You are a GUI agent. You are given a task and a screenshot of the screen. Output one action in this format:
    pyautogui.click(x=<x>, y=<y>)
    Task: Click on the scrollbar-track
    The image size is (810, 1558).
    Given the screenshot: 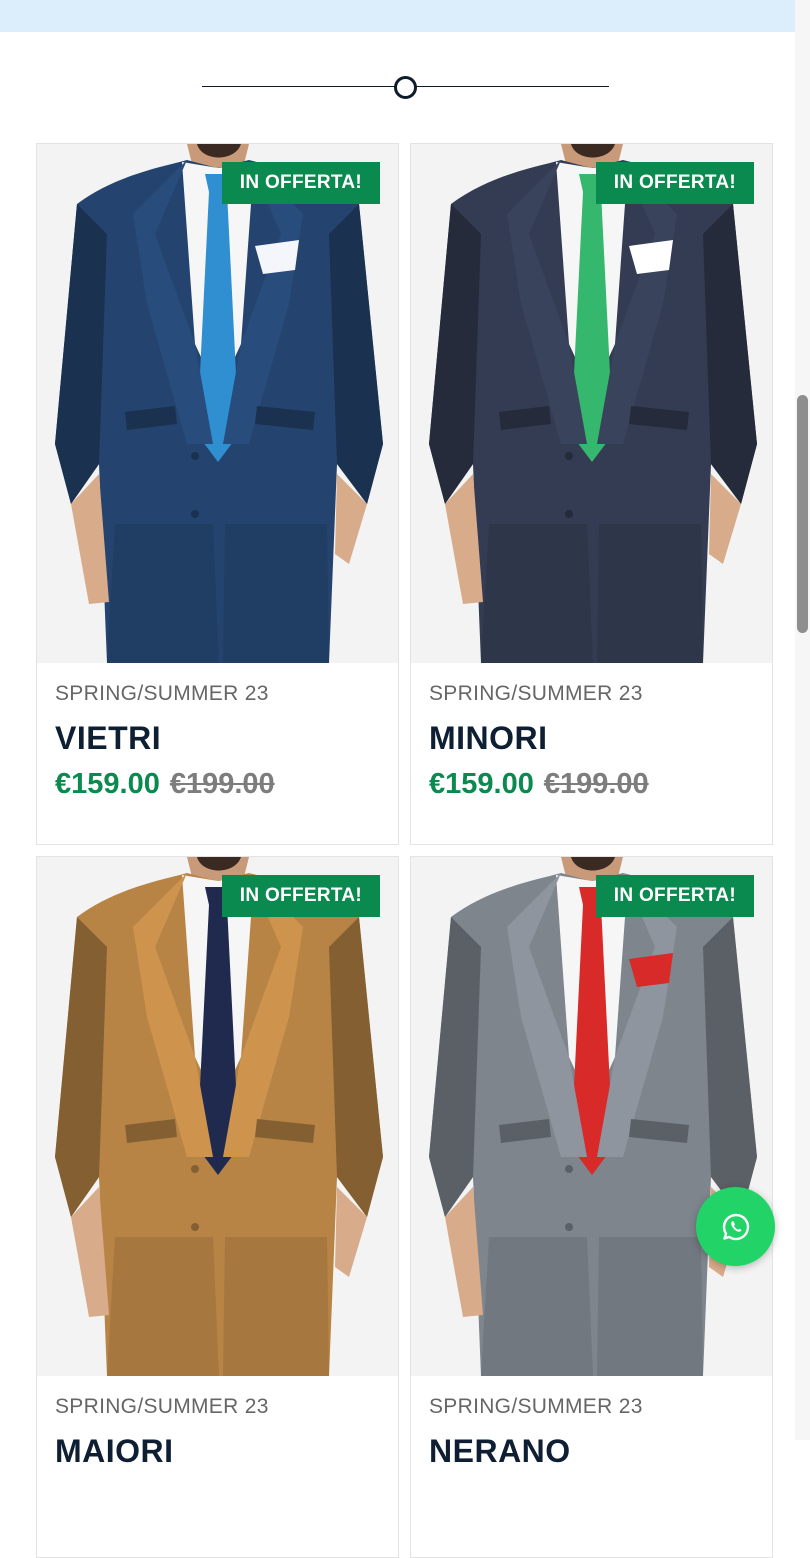 What is the action you would take?
    pyautogui.click(x=802, y=720)
    